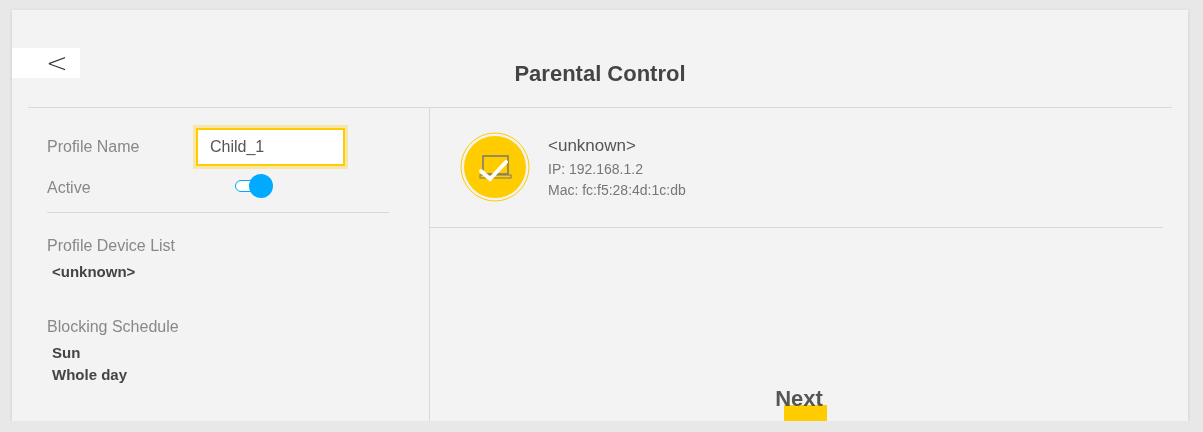 The width and height of the screenshot is (1203, 432). I want to click on device-selected-icon, so click(495, 167).